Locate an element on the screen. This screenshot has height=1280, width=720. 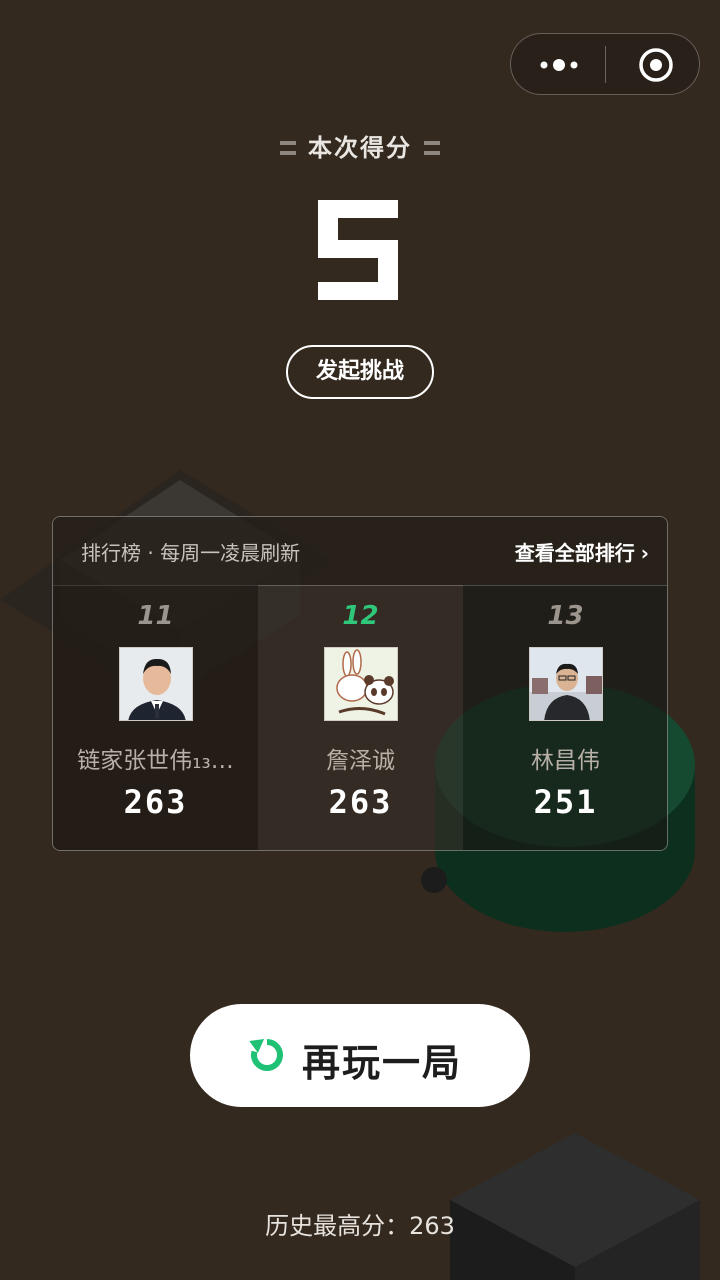
score-title-label: 本次得分 is located at coordinates (360, 148).